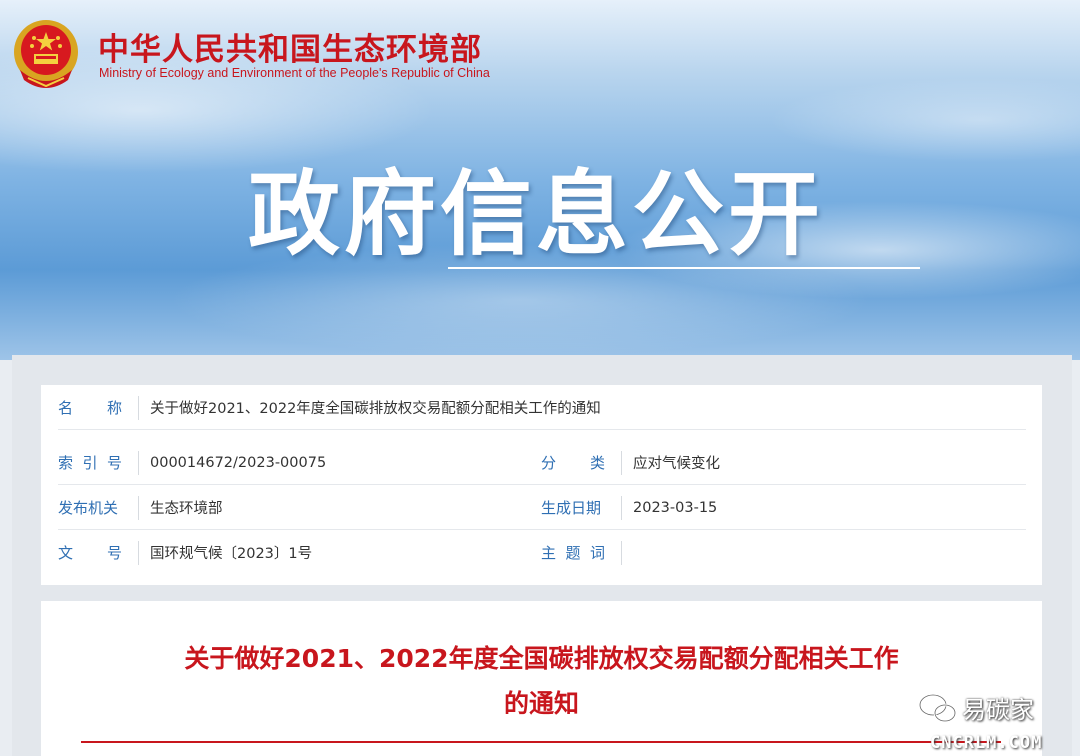  What do you see at coordinates (998, 710) in the screenshot?
I see `watermark-name: 易碳家` at bounding box center [998, 710].